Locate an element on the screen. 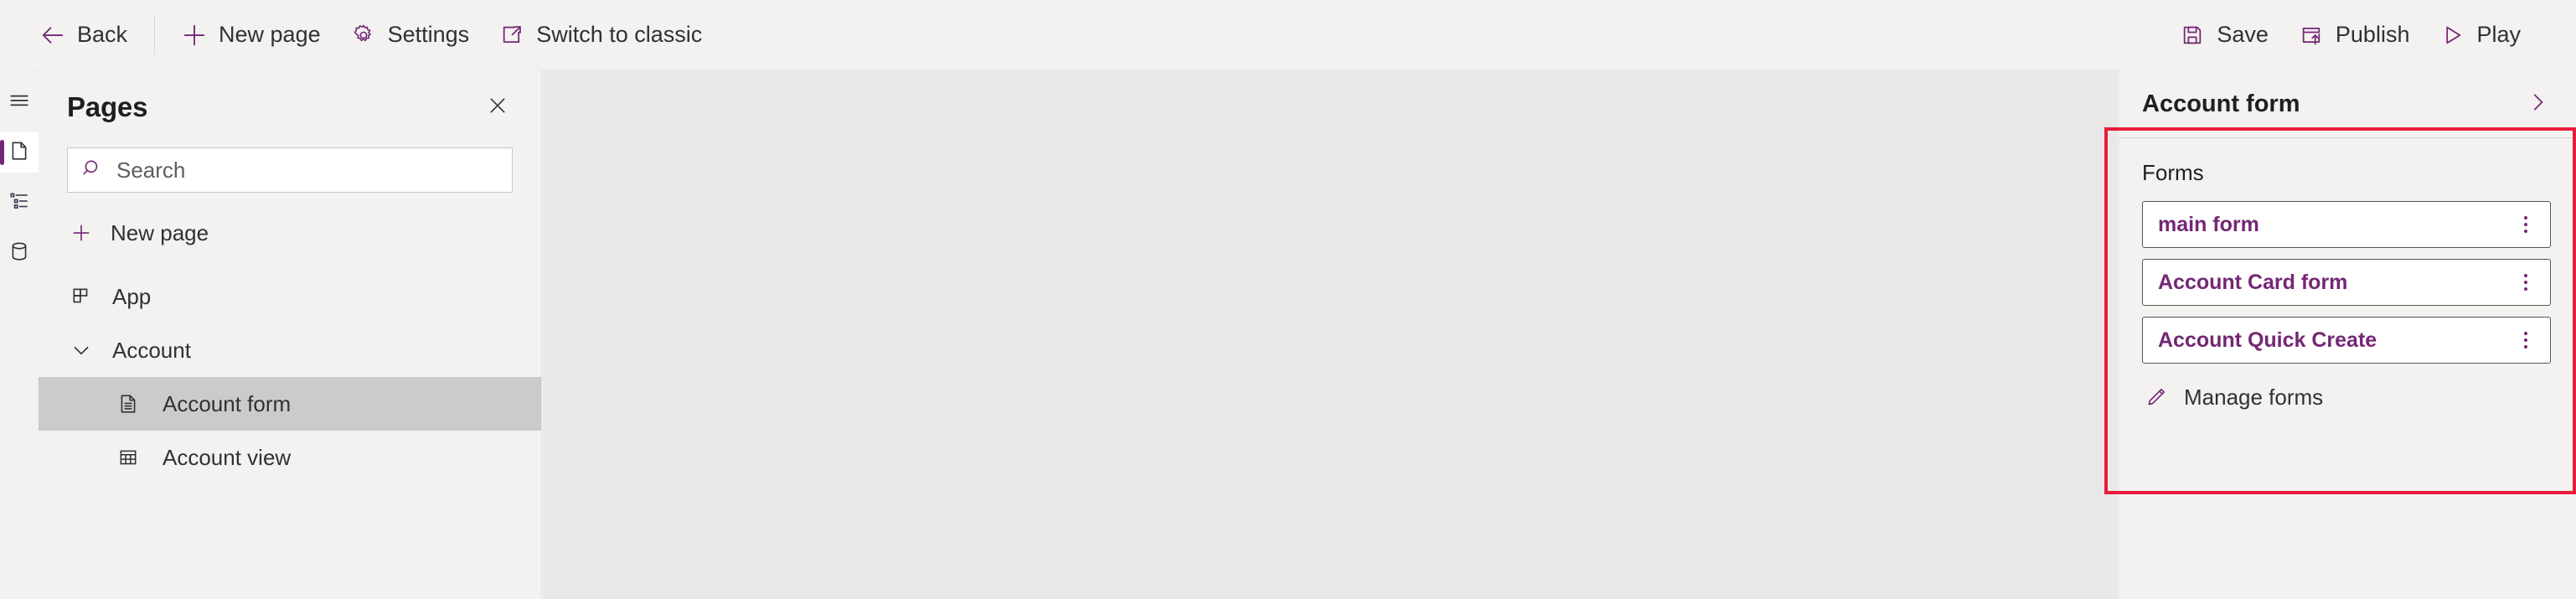 This screenshot has height=599, width=2576. search-input is located at coordinates (307, 170).